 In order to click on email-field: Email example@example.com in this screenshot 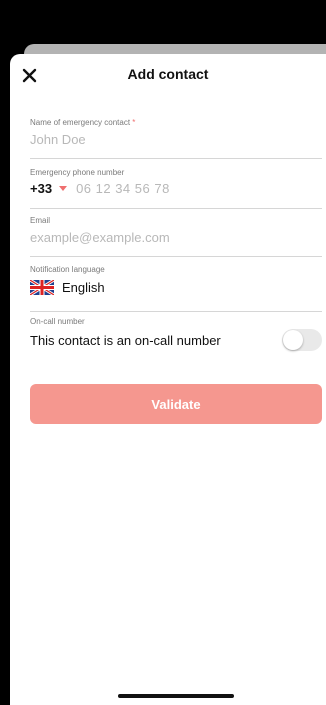, I will do `click(176, 236)`.